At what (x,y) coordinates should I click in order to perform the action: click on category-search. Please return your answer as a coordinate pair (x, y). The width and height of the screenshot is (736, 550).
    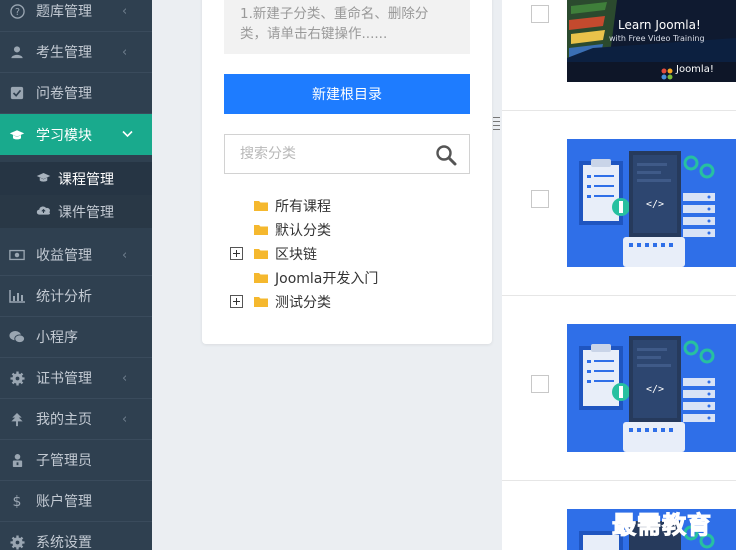
    Looking at the image, I should click on (347, 154).